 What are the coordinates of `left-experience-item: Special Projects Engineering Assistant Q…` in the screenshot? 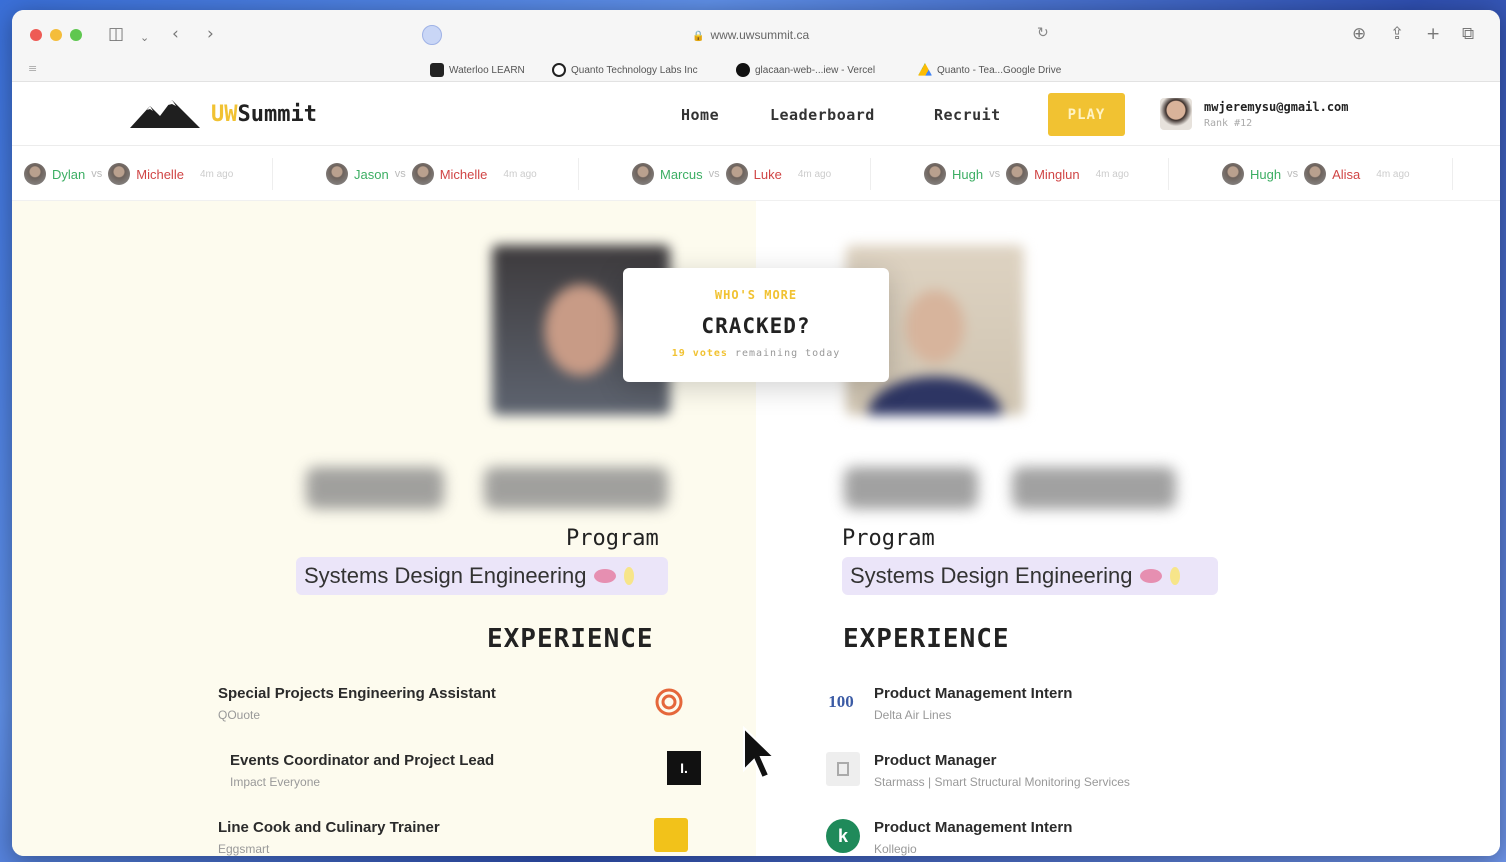 It's located at (357, 703).